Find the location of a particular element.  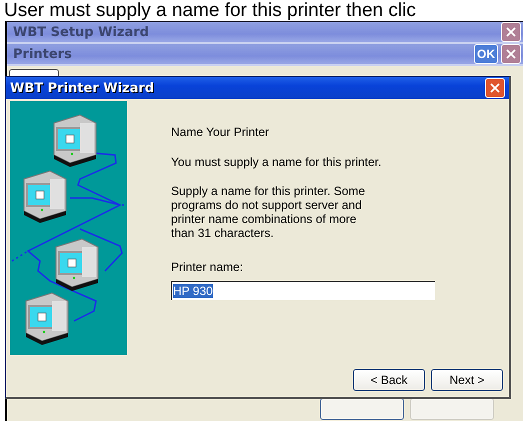

dialog-title: WBT Printer Wizard is located at coordinates (82, 88).